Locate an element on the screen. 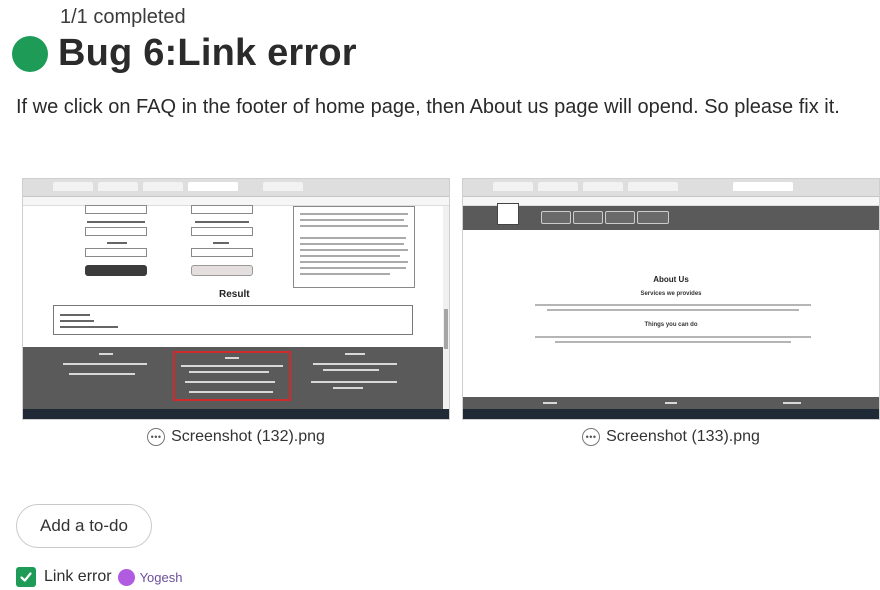 The height and width of the screenshot is (590, 880). todo-item: Link error Yogesh is located at coordinates (99, 577).